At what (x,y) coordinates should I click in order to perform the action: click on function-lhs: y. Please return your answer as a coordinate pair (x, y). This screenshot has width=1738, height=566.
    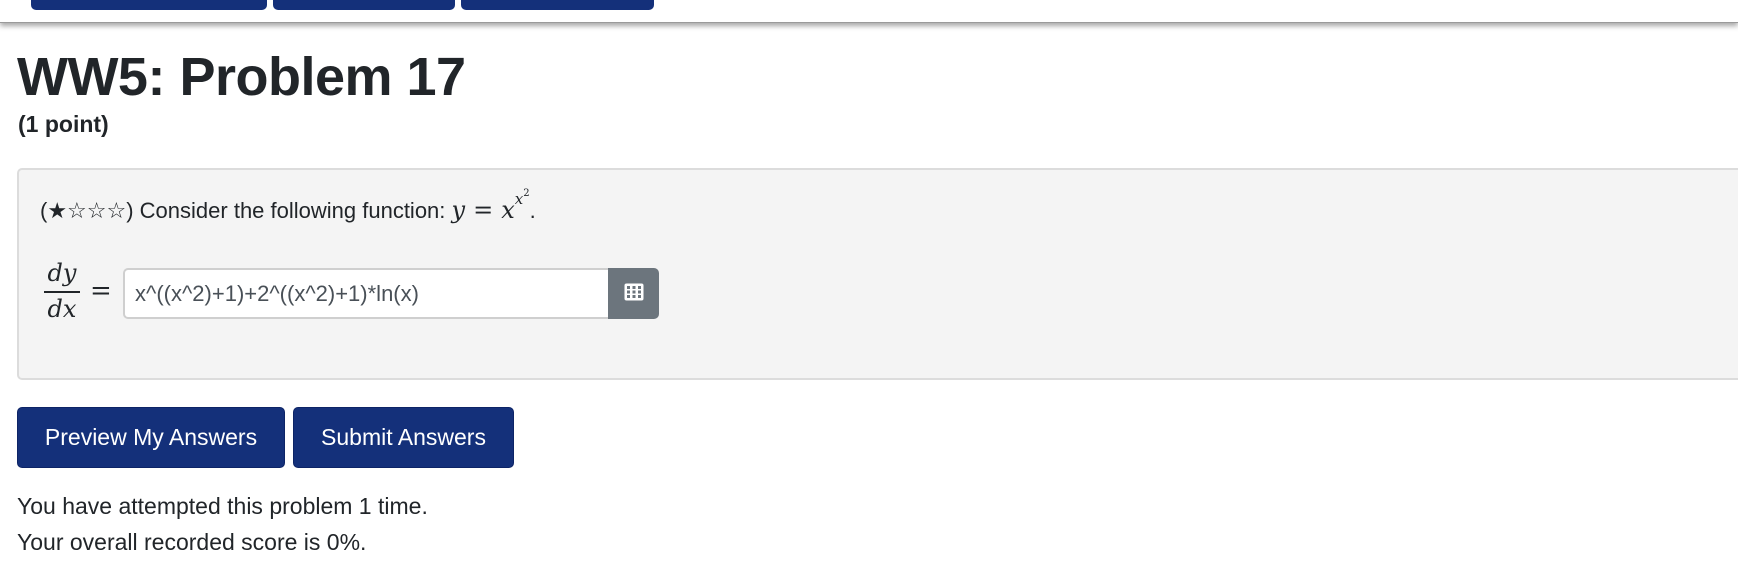
    Looking at the image, I should click on (458, 210).